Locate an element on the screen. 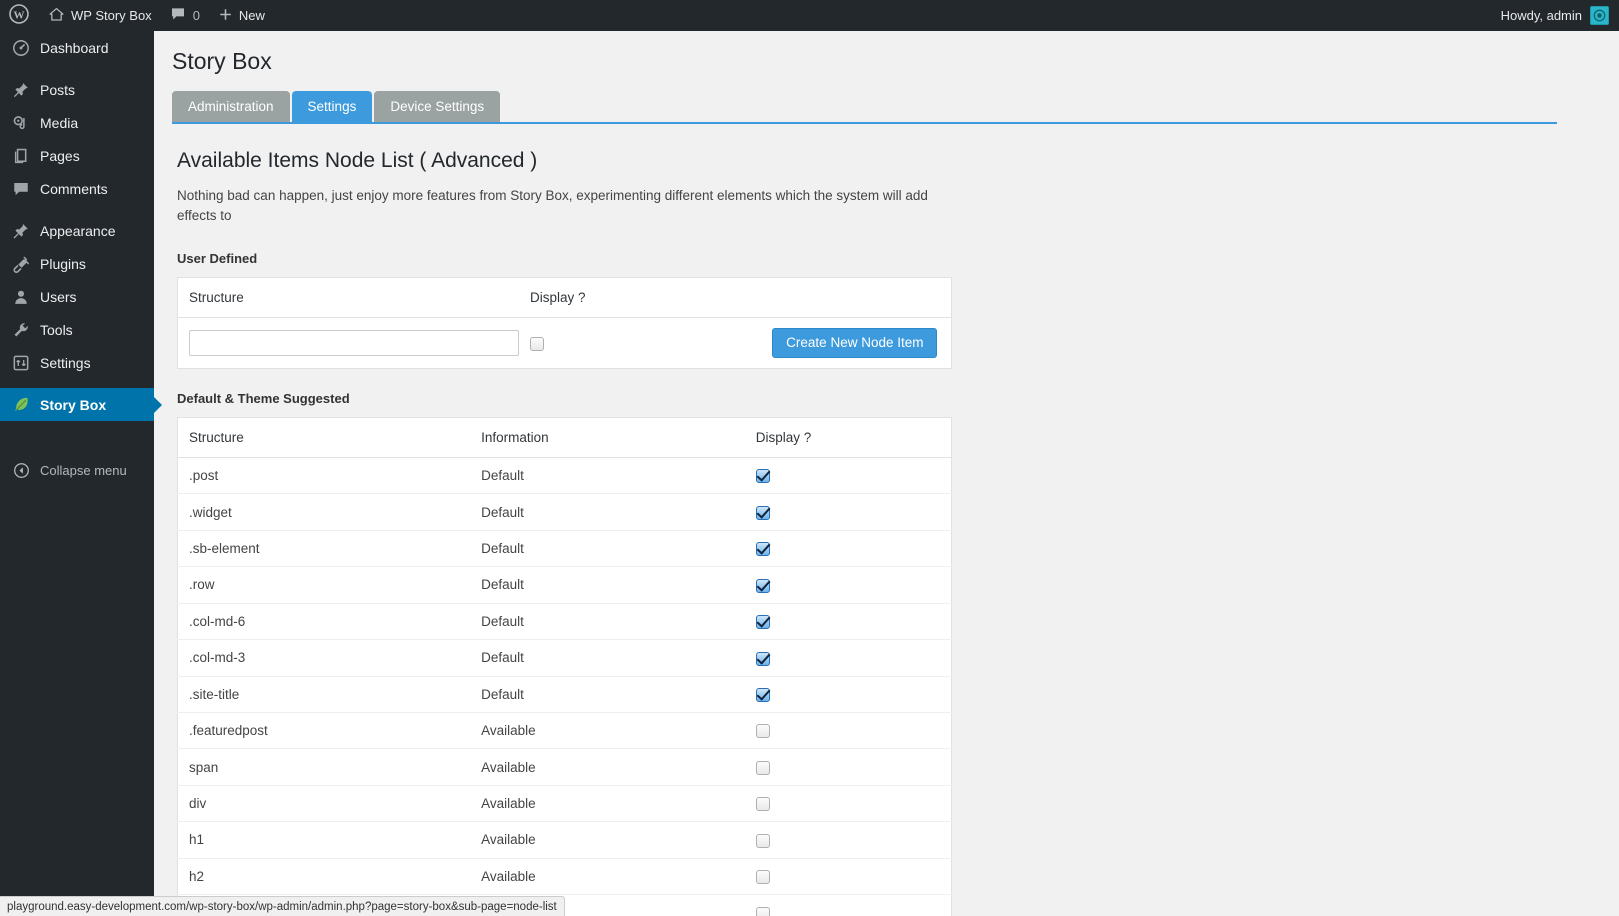 This screenshot has width=1619, height=916. collapse-menu-button: Collapse menu is located at coordinates (77, 470).